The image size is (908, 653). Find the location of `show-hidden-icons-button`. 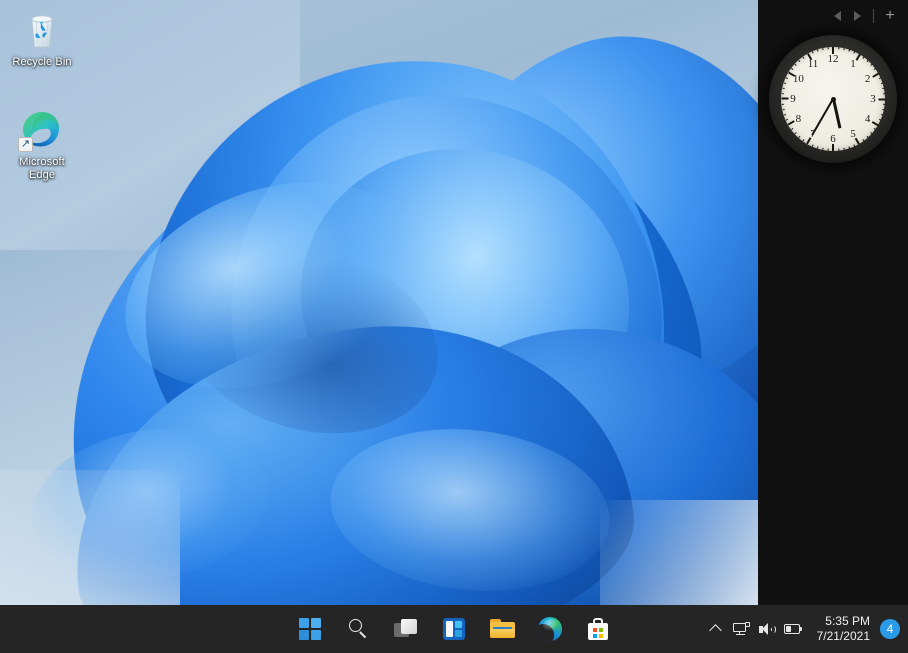

show-hidden-icons-button is located at coordinates (716, 629).